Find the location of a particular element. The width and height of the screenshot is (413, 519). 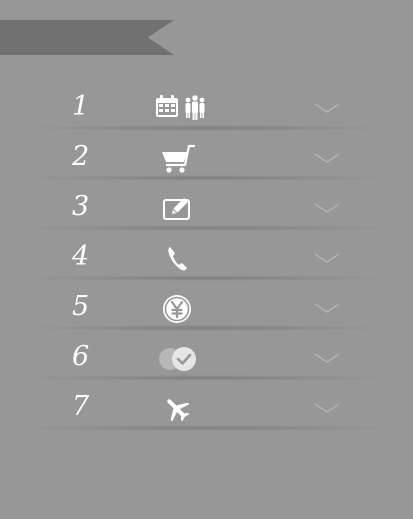

airplane-icon is located at coordinates (177, 409).